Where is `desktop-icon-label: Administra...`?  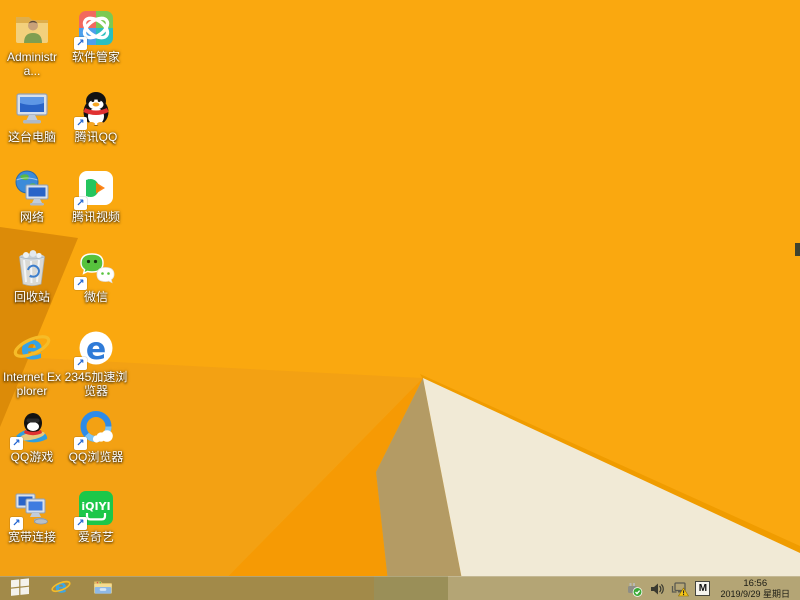 desktop-icon-label: Administra... is located at coordinates (31, 64).